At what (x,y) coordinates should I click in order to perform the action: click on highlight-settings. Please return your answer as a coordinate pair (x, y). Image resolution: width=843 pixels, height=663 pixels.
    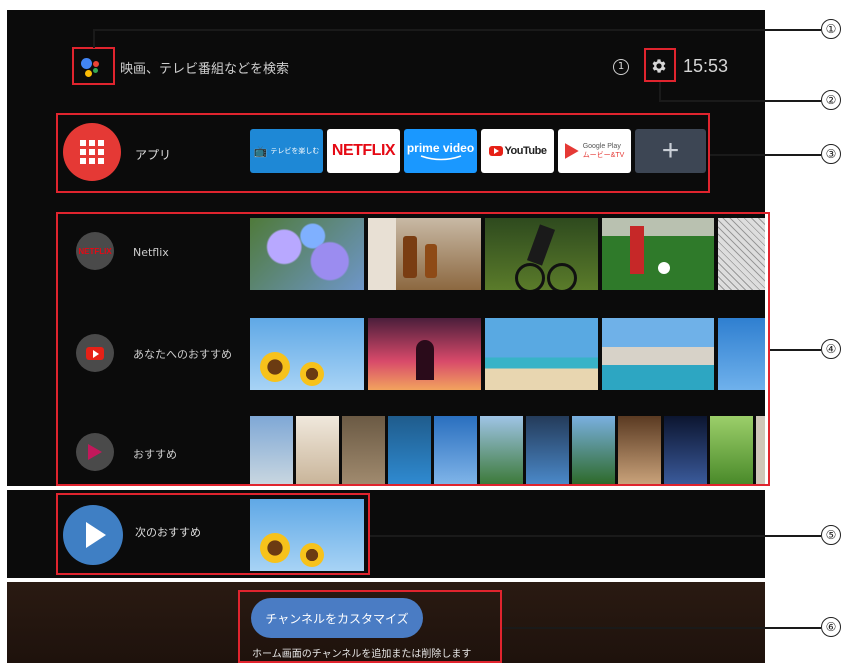
    Looking at the image, I should click on (660, 65).